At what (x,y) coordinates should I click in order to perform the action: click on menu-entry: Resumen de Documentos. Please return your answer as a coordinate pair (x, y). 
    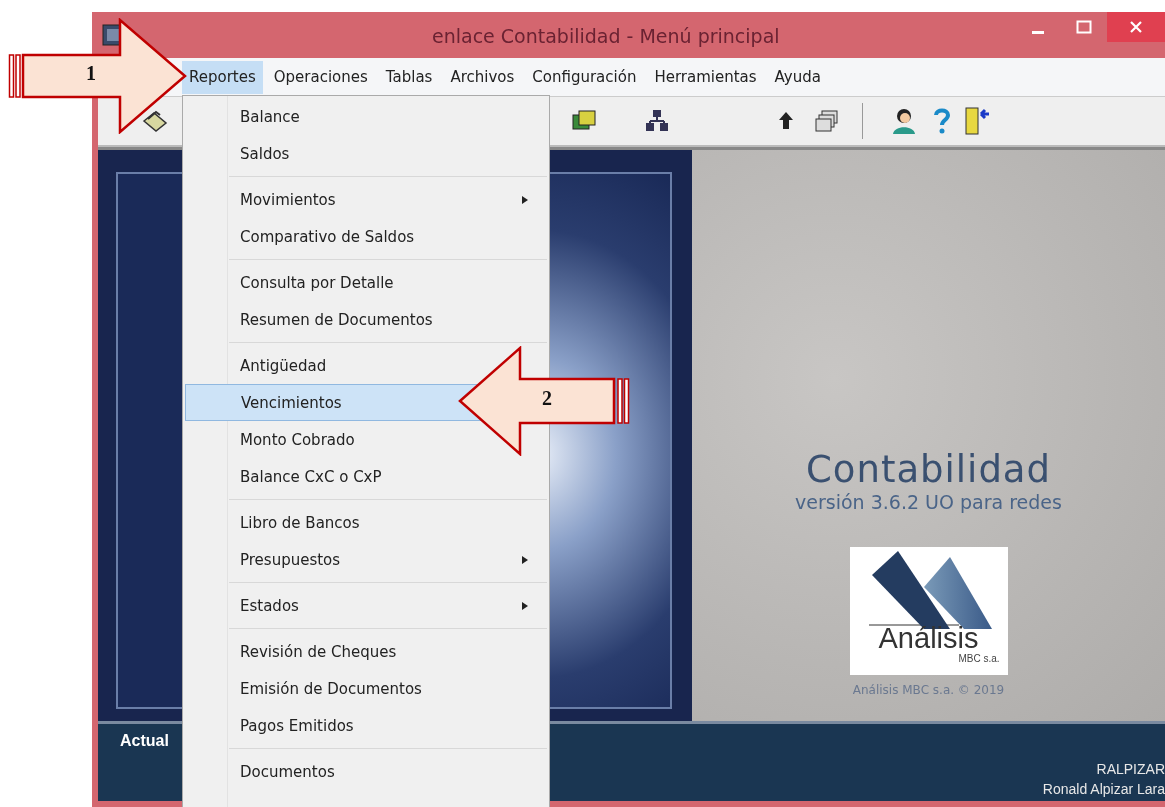
    Looking at the image, I should click on (366, 319).